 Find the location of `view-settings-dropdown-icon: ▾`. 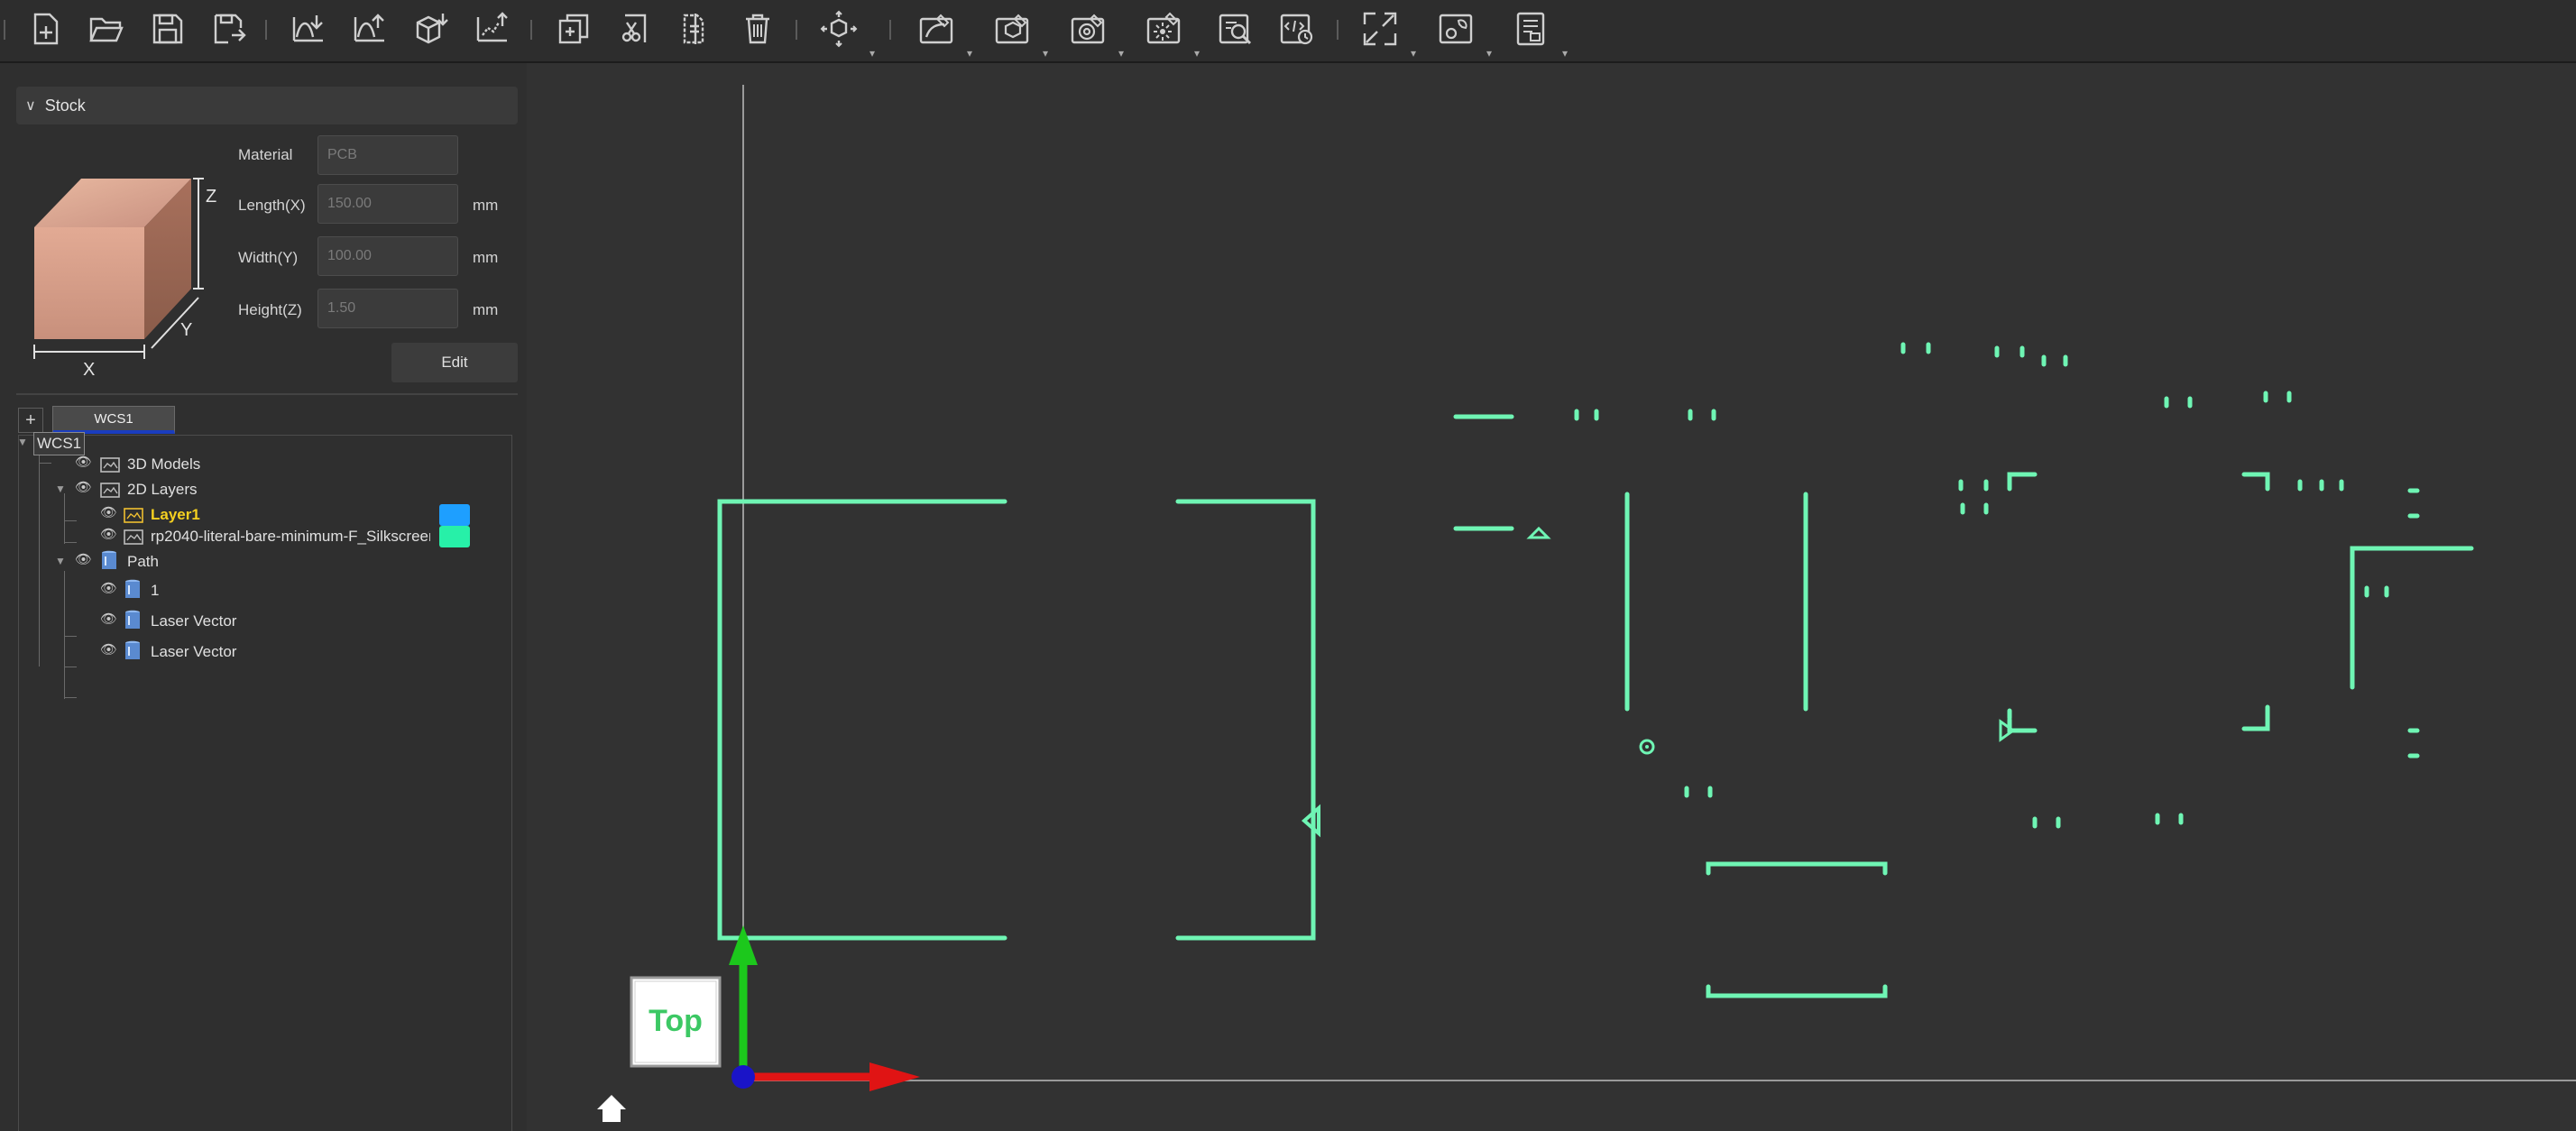

view-settings-dropdown-icon: ▾ is located at coordinates (1489, 53).